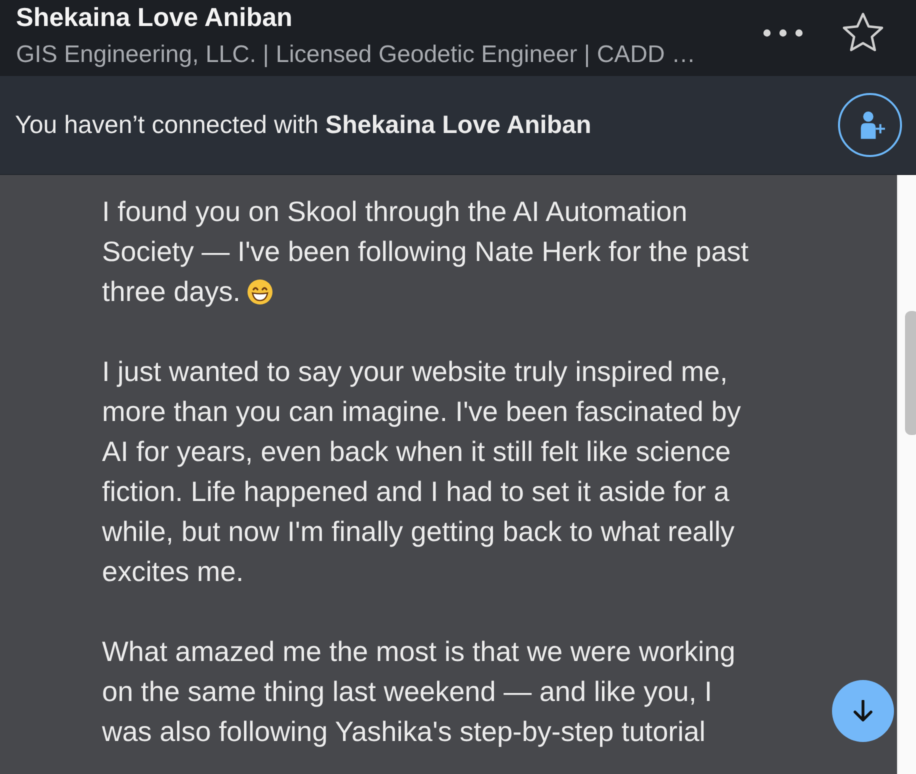  Describe the element at coordinates (154, 17) in the screenshot. I see `profile-name: Shekaina Love Aniban` at that location.